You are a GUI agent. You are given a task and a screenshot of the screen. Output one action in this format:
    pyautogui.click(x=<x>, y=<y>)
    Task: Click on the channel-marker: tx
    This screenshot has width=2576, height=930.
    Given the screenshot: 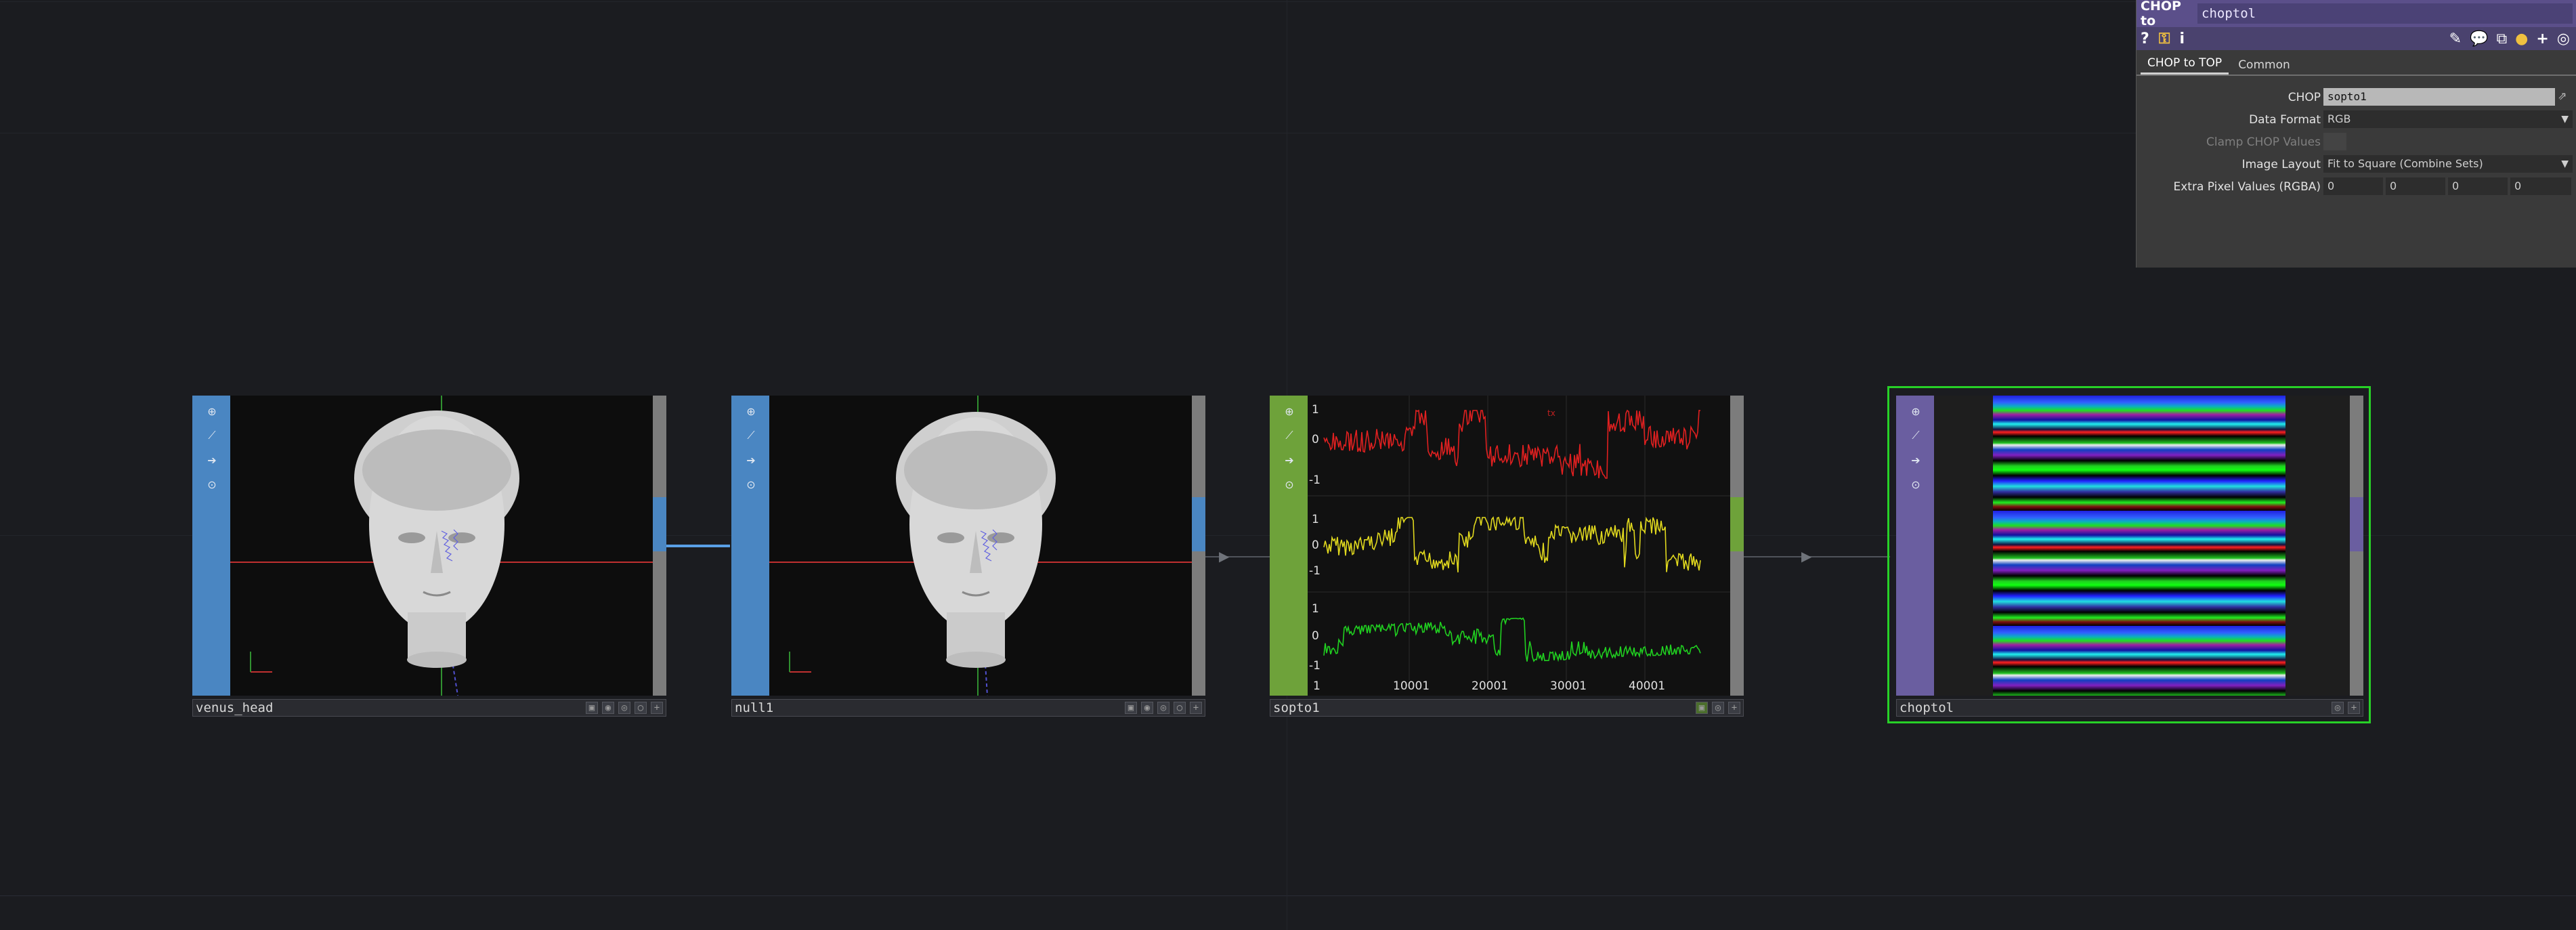 What is the action you would take?
    pyautogui.click(x=1551, y=413)
    